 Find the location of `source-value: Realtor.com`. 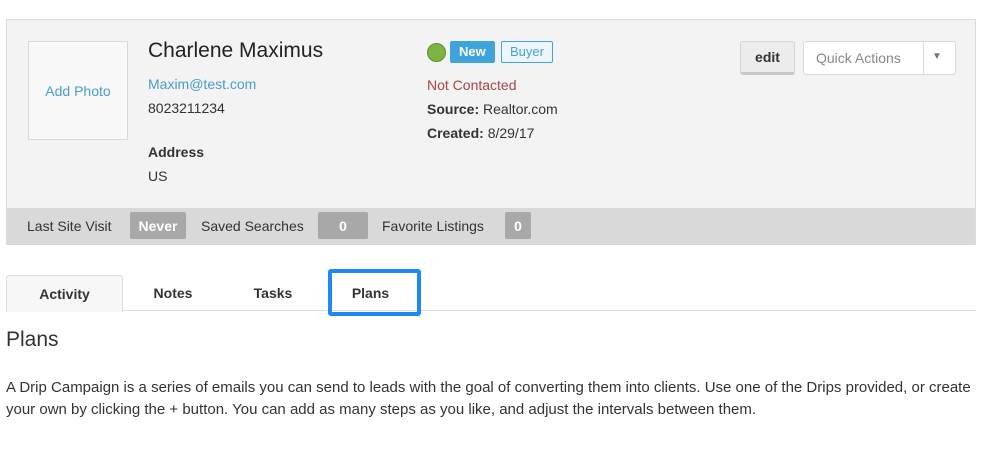

source-value: Realtor.com is located at coordinates (520, 109).